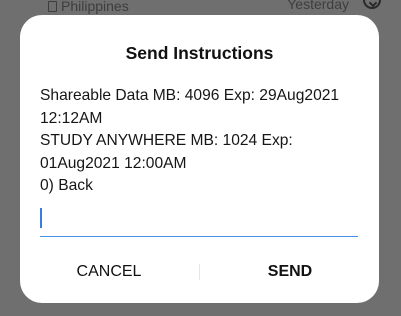 The height and width of the screenshot is (316, 401). Describe the element at coordinates (318, 6) in the screenshot. I see `background-timestamp: Yesterday` at that location.